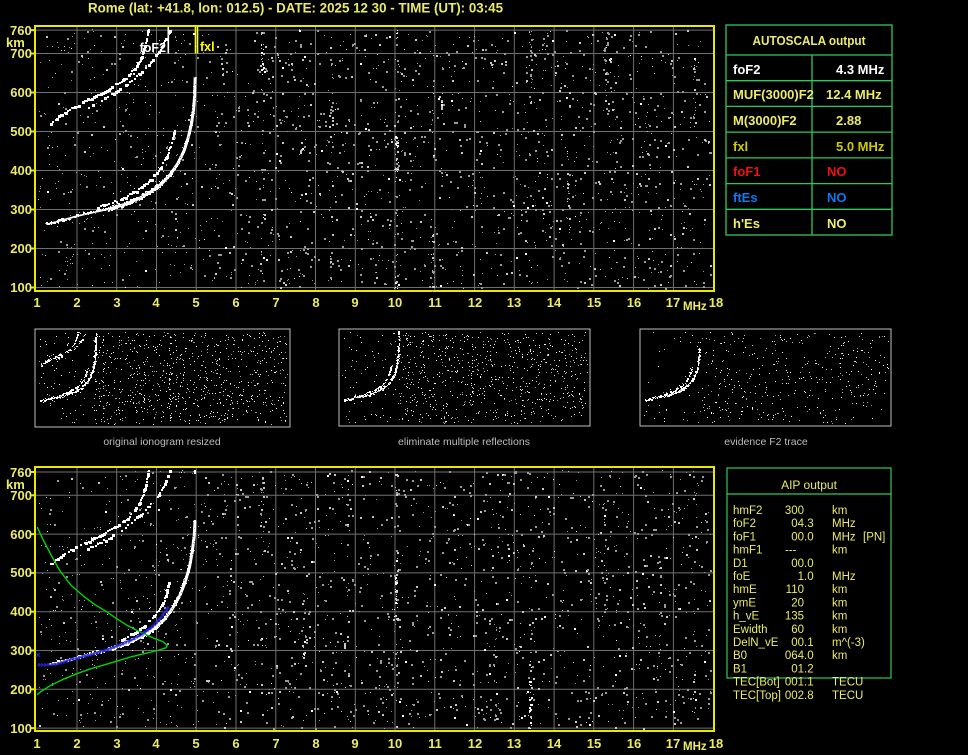 This screenshot has height=755, width=968. I want to click on svg-text: 4.3 MHz, so click(860, 69).